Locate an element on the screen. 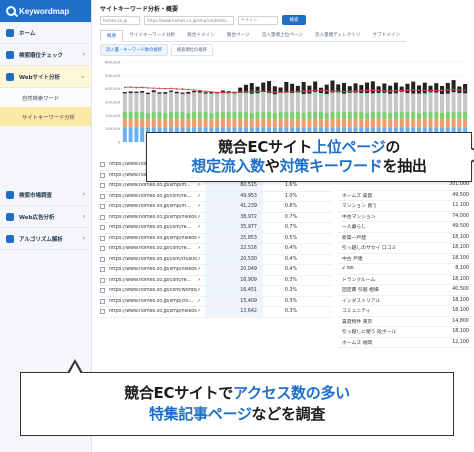 Image resolution: width=474 pixels, height=452 pixels. keyword-row: 引っ越しのサカイ 口コミ 18,100 is located at coordinates (405, 248).